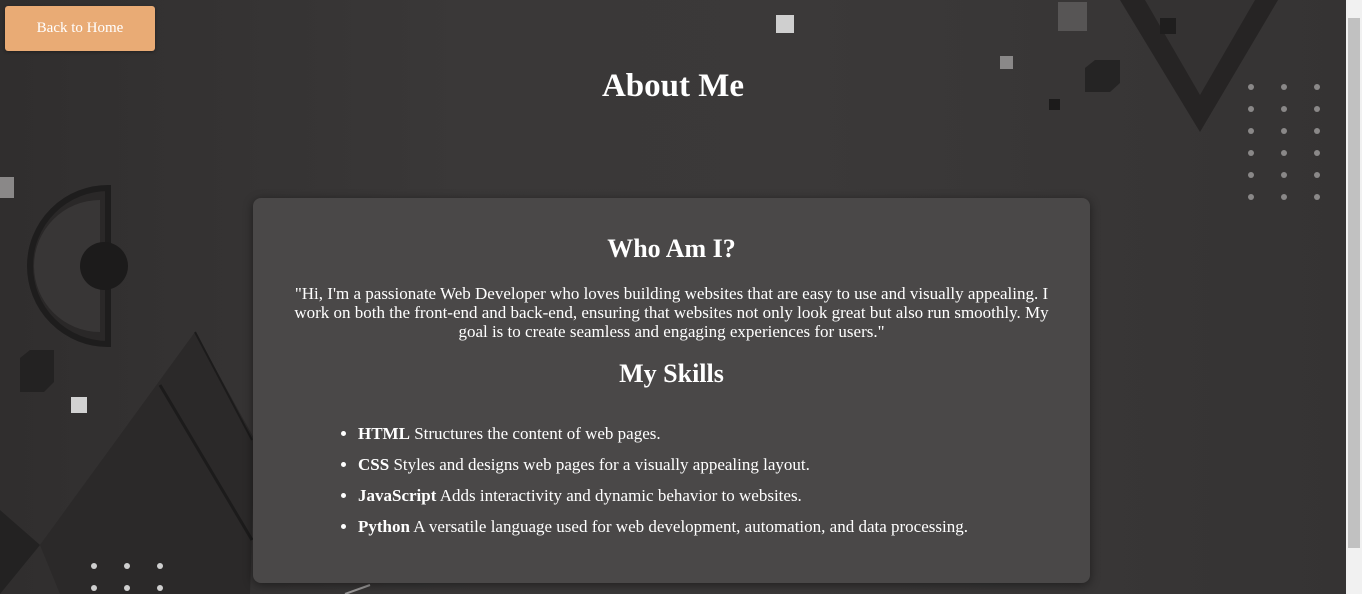 The image size is (1362, 594). What do you see at coordinates (80, 28) in the screenshot?
I see `back-to-home-button: Back to Home` at bounding box center [80, 28].